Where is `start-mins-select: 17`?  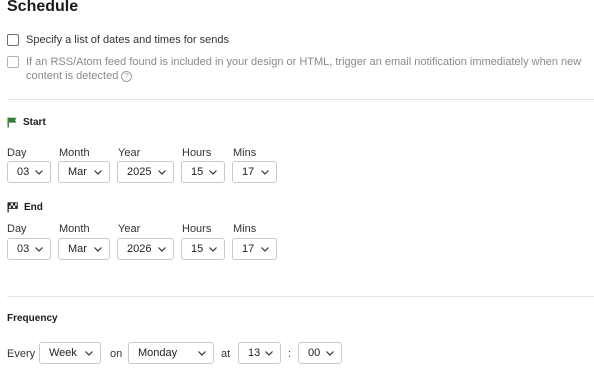 start-mins-select: 17 is located at coordinates (254, 172).